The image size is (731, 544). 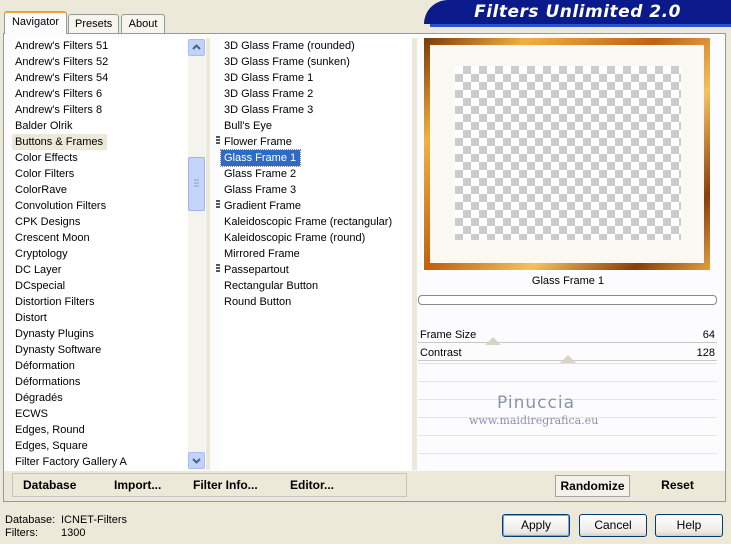 I want to click on randomize-button: Randomize, so click(x=592, y=486).